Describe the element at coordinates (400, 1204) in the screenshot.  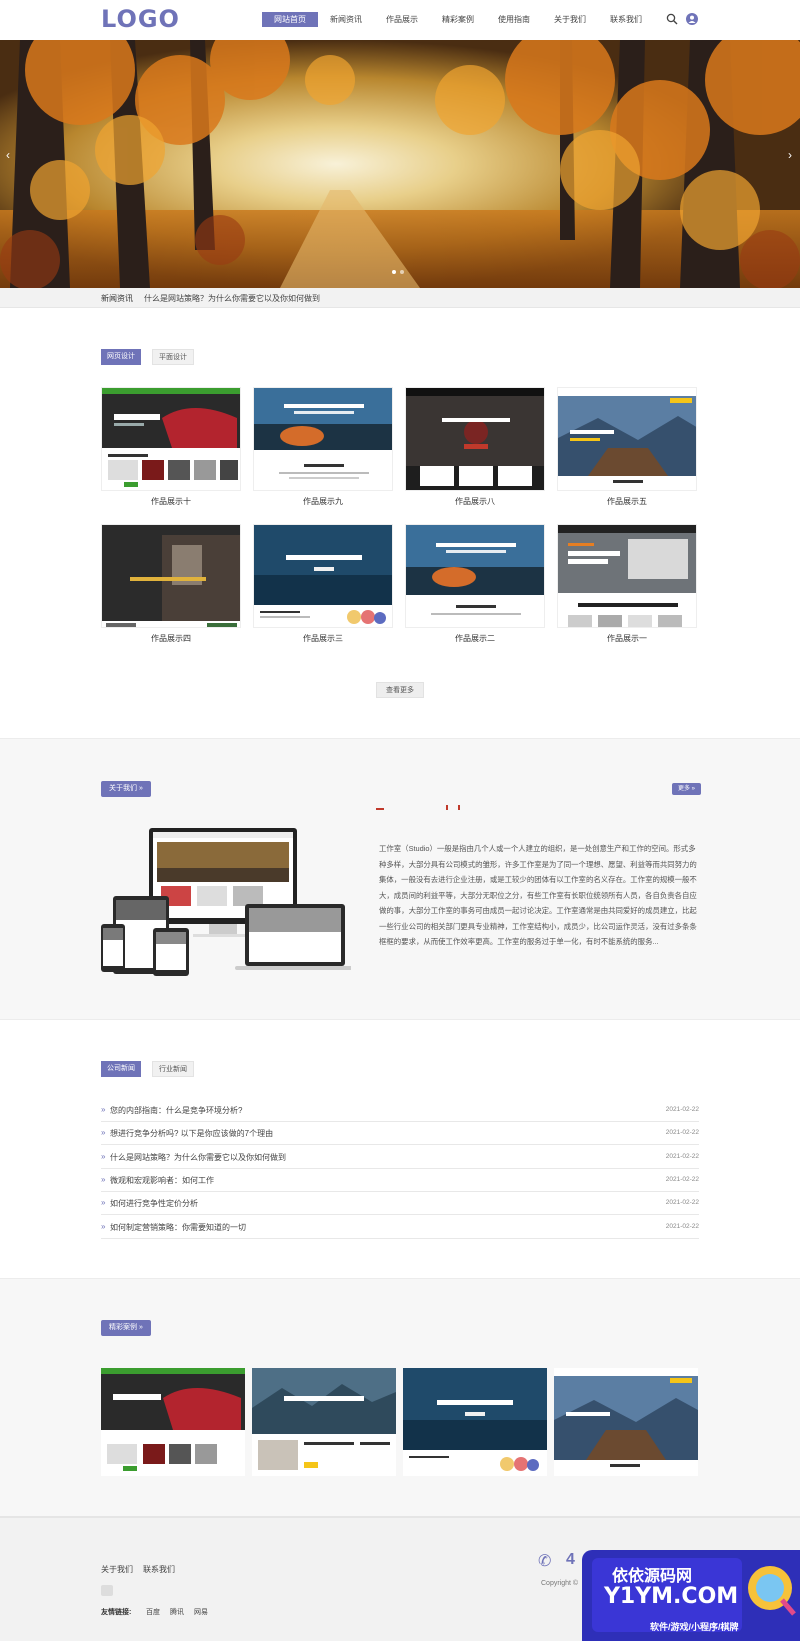
I see `news-item: » 如何进行竞争性定价分析 2021-02-22` at that location.